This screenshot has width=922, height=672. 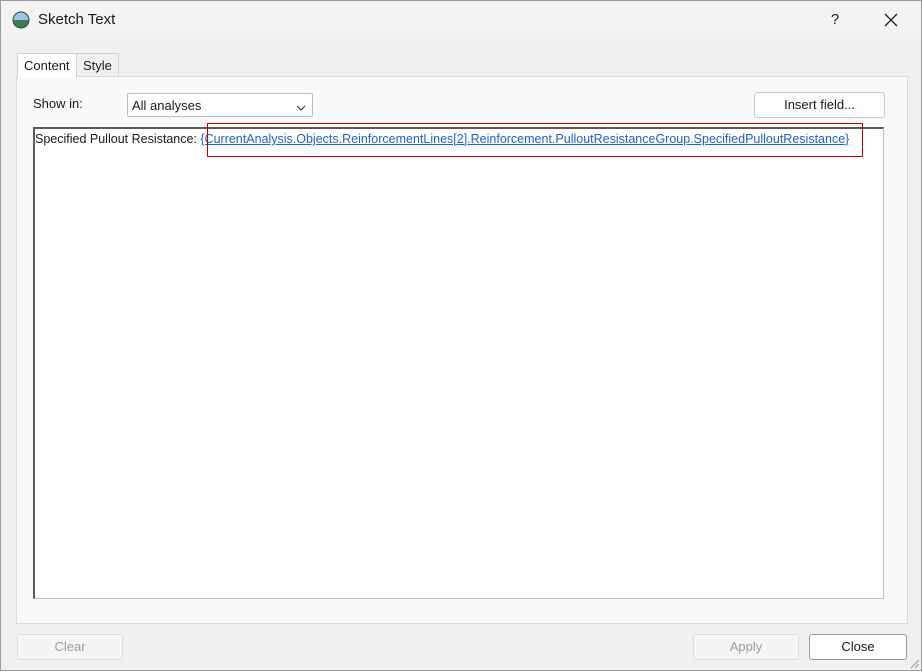 I want to click on close-icon, so click(x=891, y=20).